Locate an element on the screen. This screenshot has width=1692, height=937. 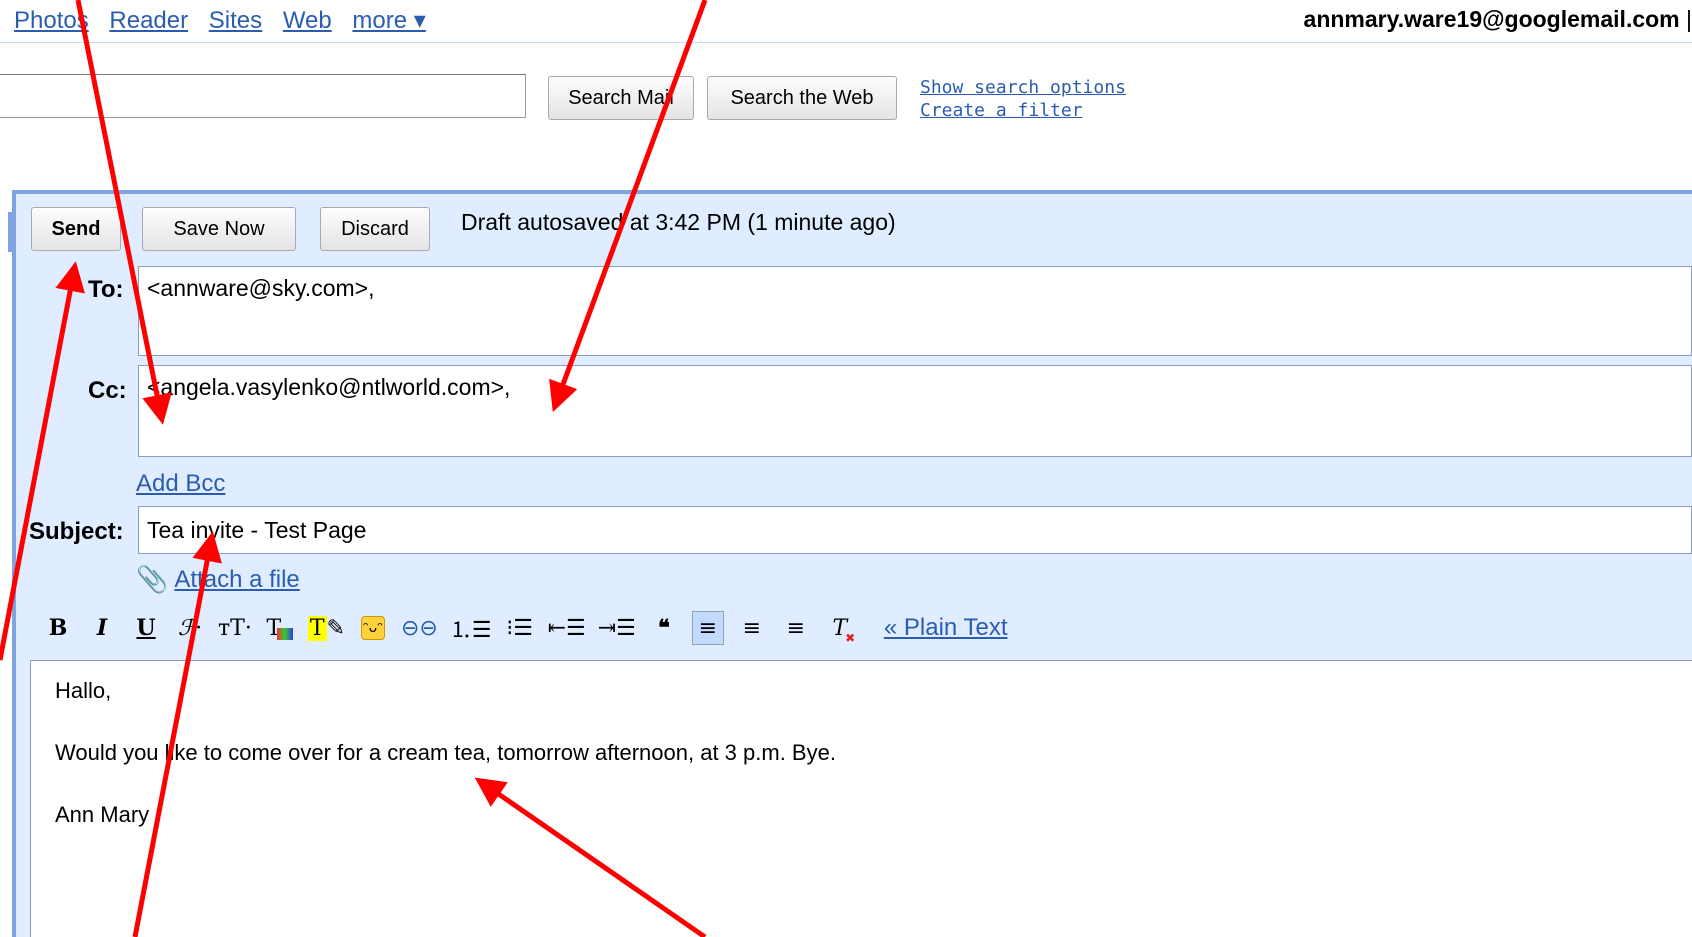
font-icon: ℱ · is located at coordinates (190, 628).